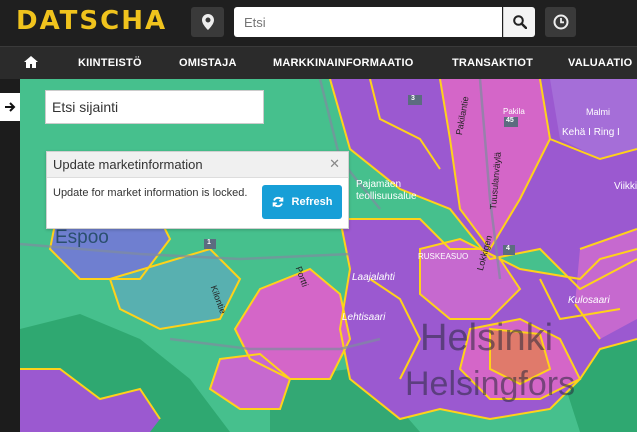 This screenshot has height=432, width=637. I want to click on map-label-teollisuusalue: teollisuusalue, so click(386, 196).